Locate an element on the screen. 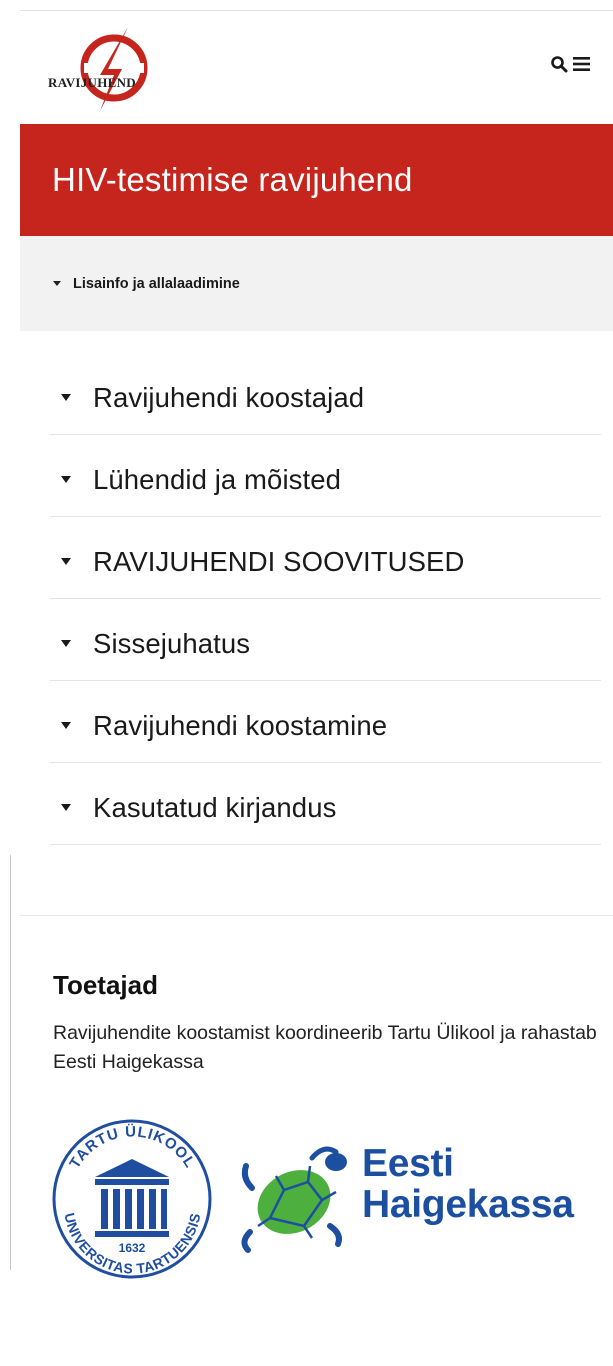 The width and height of the screenshot is (613, 1366). toc-item-label: Kasutatud kirjandus is located at coordinates (215, 807).